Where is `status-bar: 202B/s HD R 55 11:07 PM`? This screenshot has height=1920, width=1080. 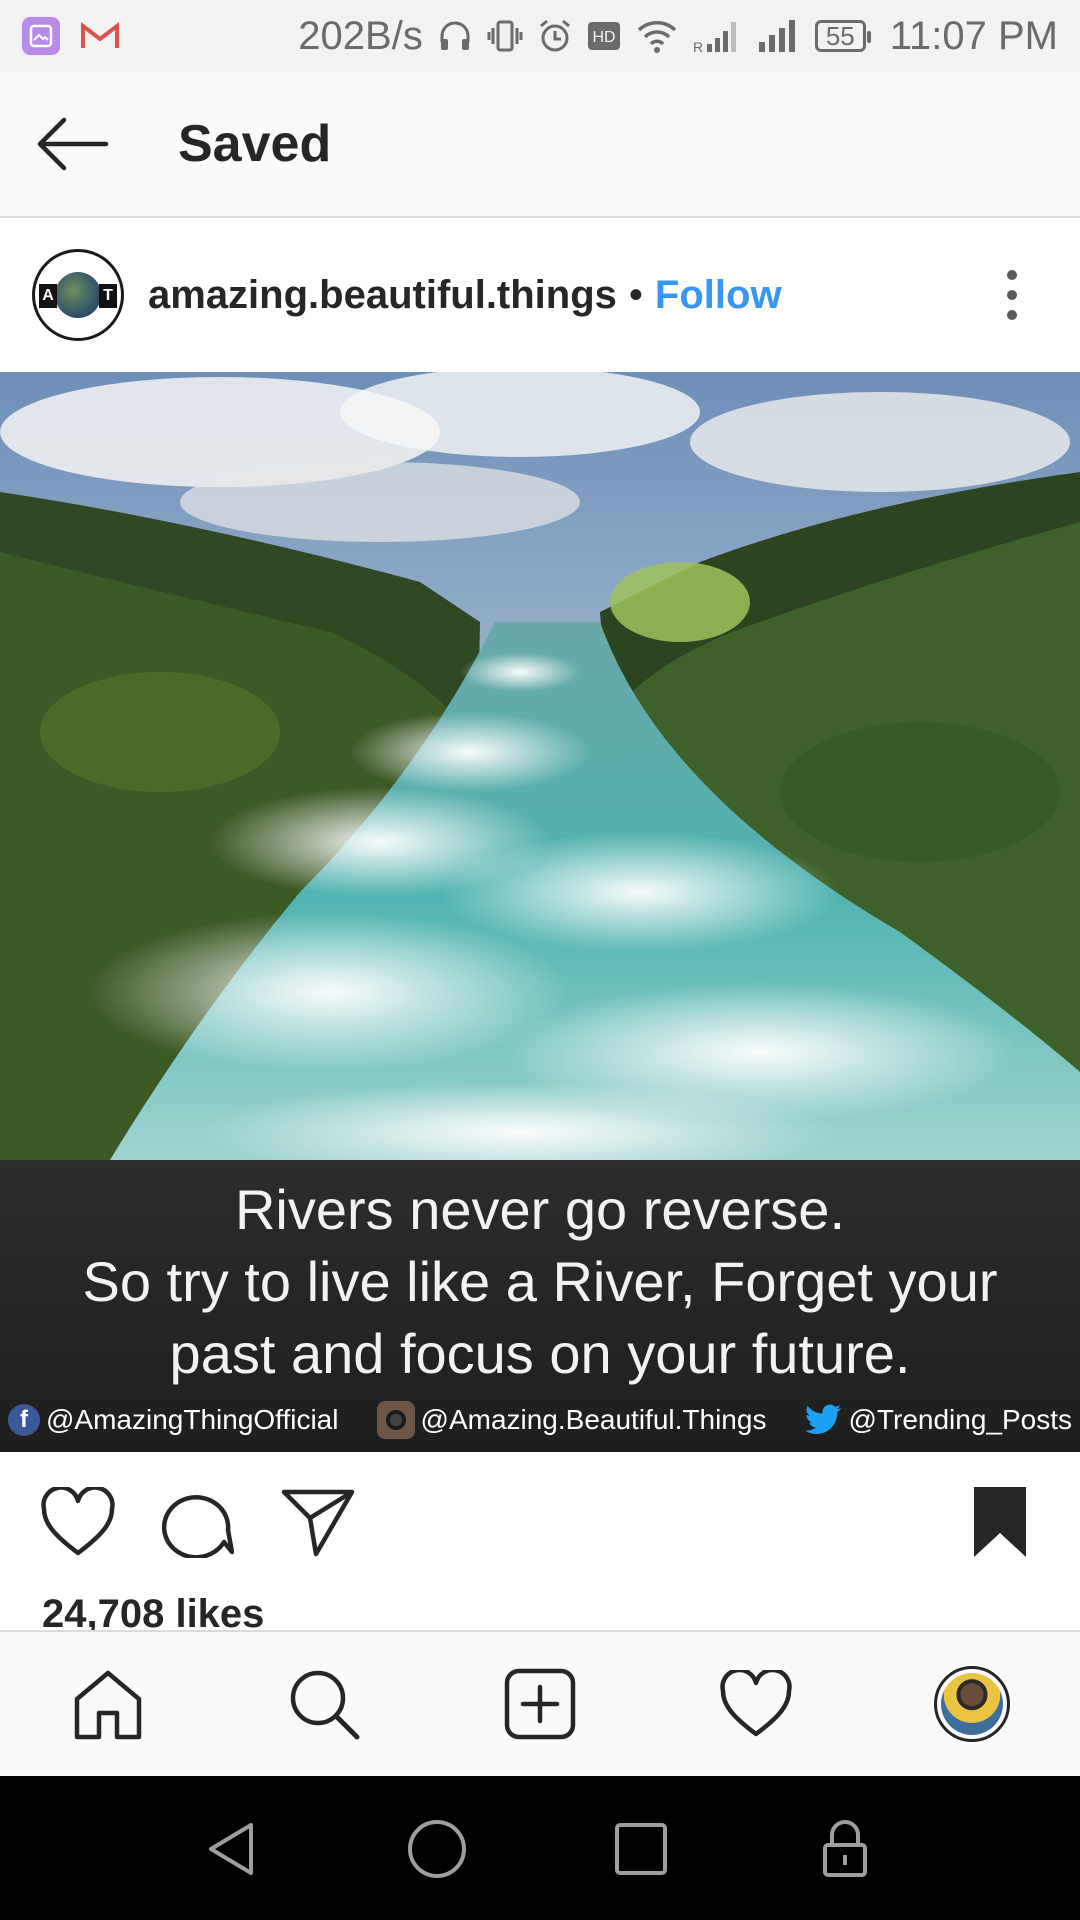
status-bar: 202B/s HD R 55 11:07 PM is located at coordinates (540, 36).